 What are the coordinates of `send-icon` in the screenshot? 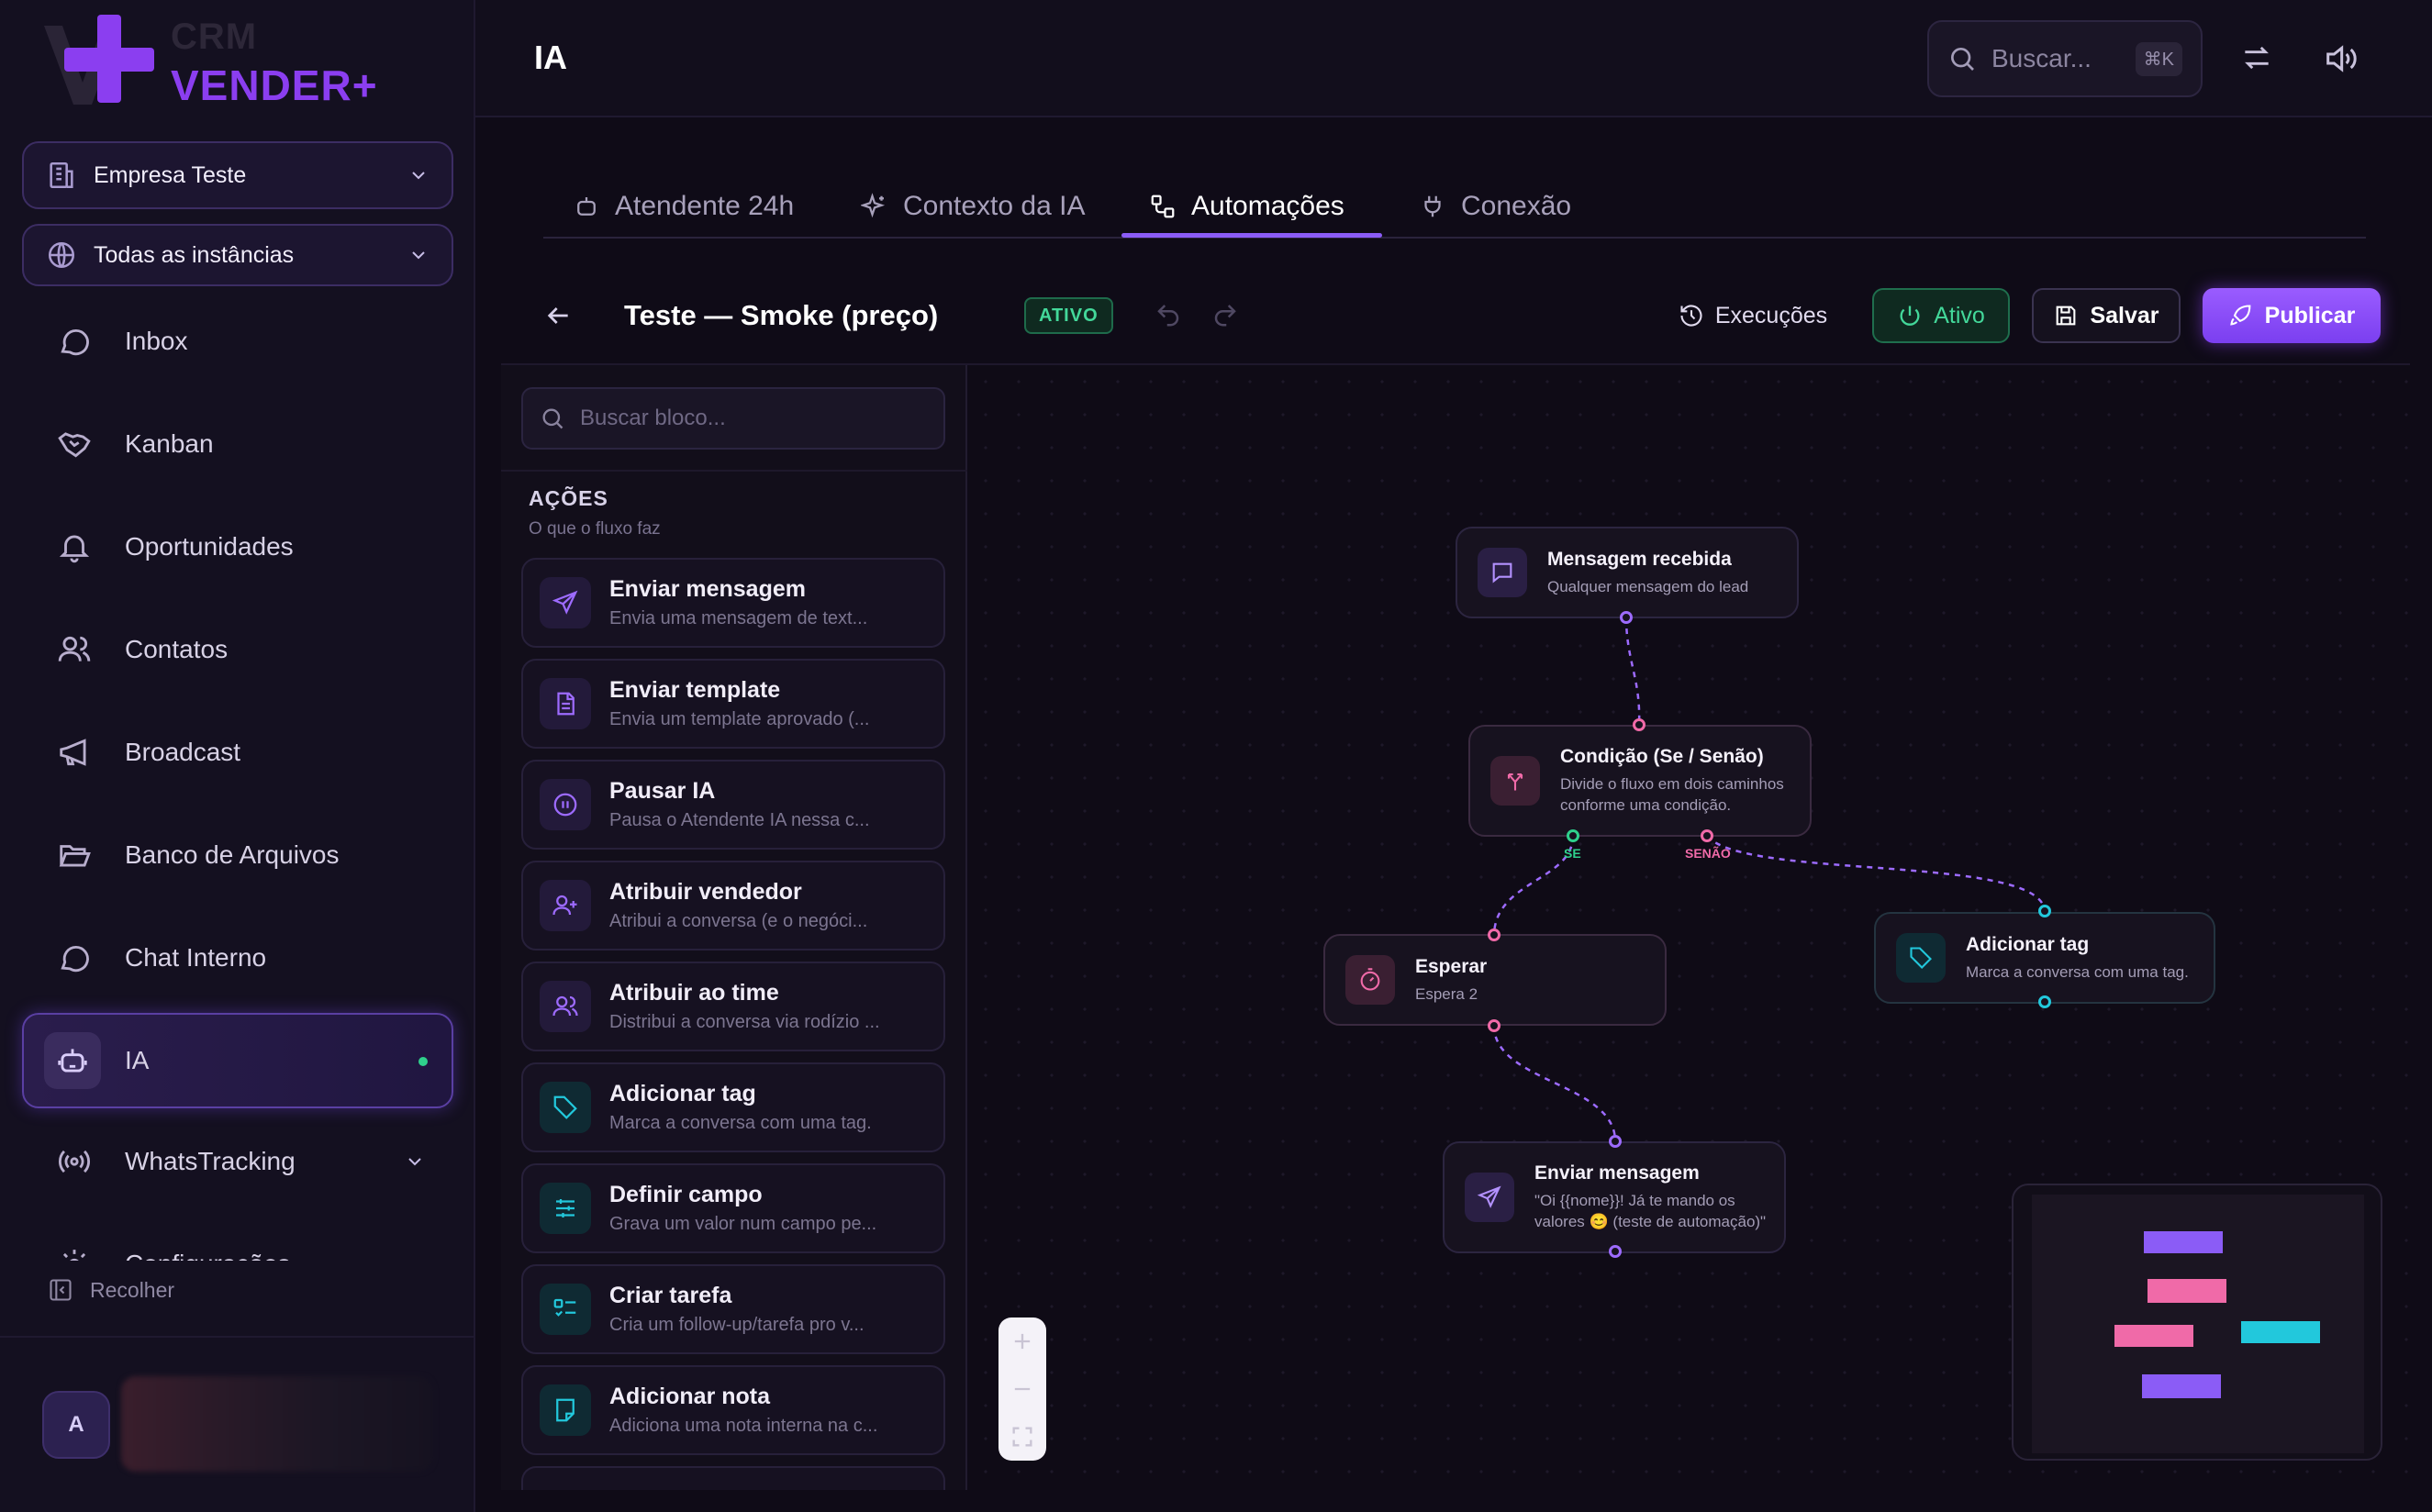 It's located at (1489, 1196).